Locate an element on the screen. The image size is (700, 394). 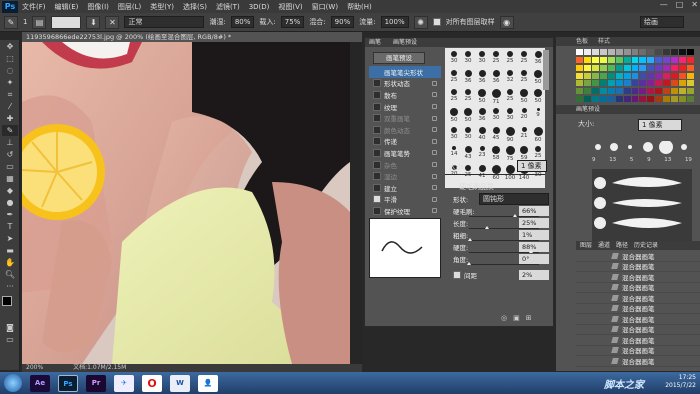
brush-tip: 58 is located at coordinates (496, 153).